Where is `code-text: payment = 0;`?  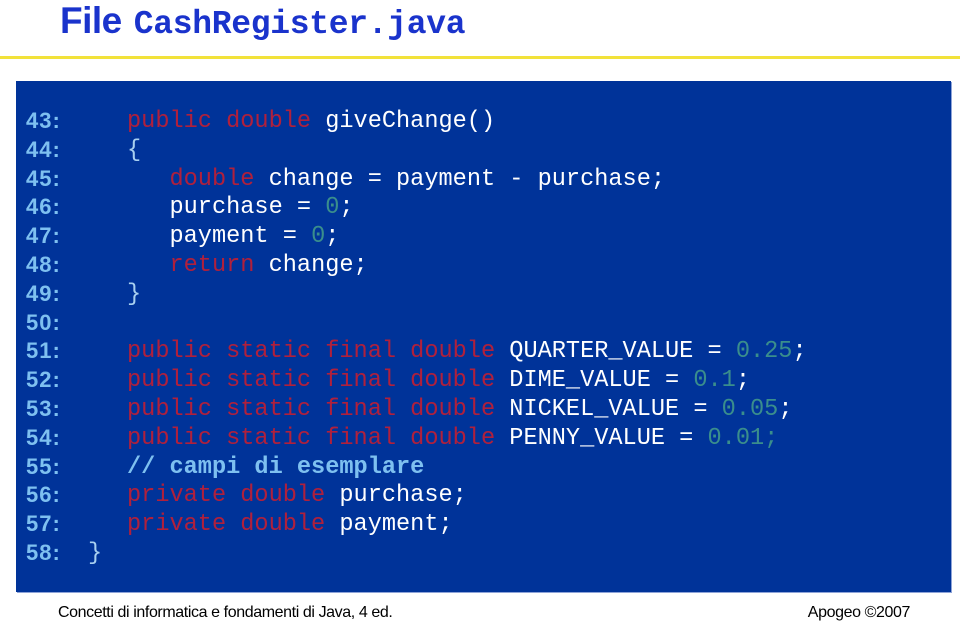
code-text: payment = 0; is located at coordinates (233, 236).